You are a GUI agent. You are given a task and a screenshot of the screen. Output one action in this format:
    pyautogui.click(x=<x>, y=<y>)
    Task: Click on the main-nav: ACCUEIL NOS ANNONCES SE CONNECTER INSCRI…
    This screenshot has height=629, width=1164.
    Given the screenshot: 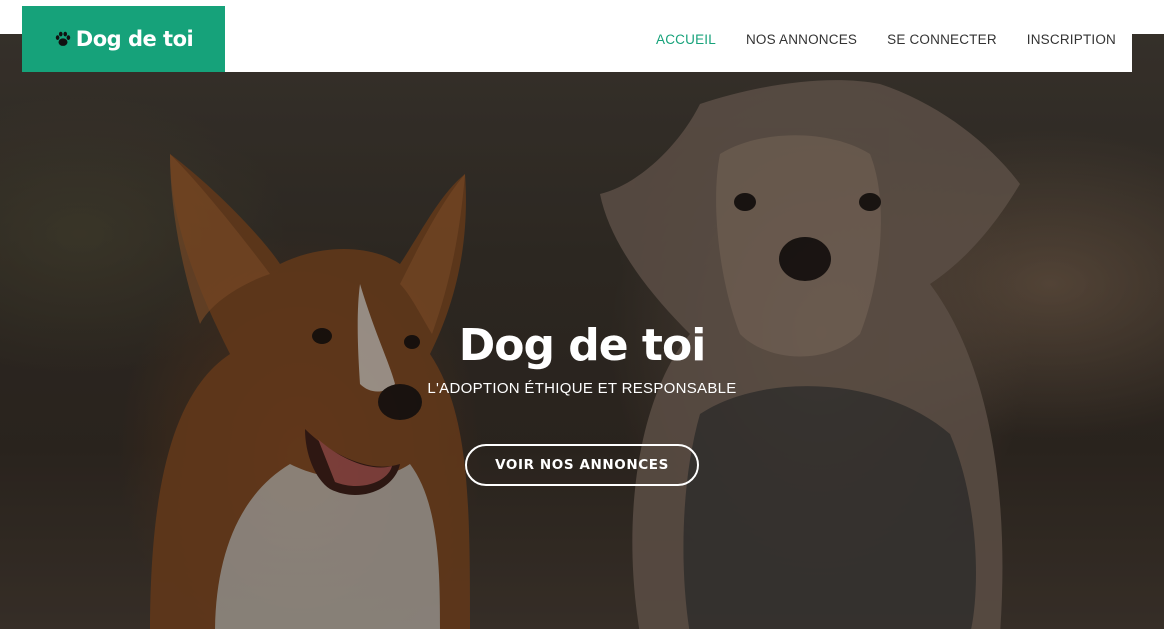 What is the action you would take?
    pyautogui.click(x=886, y=39)
    